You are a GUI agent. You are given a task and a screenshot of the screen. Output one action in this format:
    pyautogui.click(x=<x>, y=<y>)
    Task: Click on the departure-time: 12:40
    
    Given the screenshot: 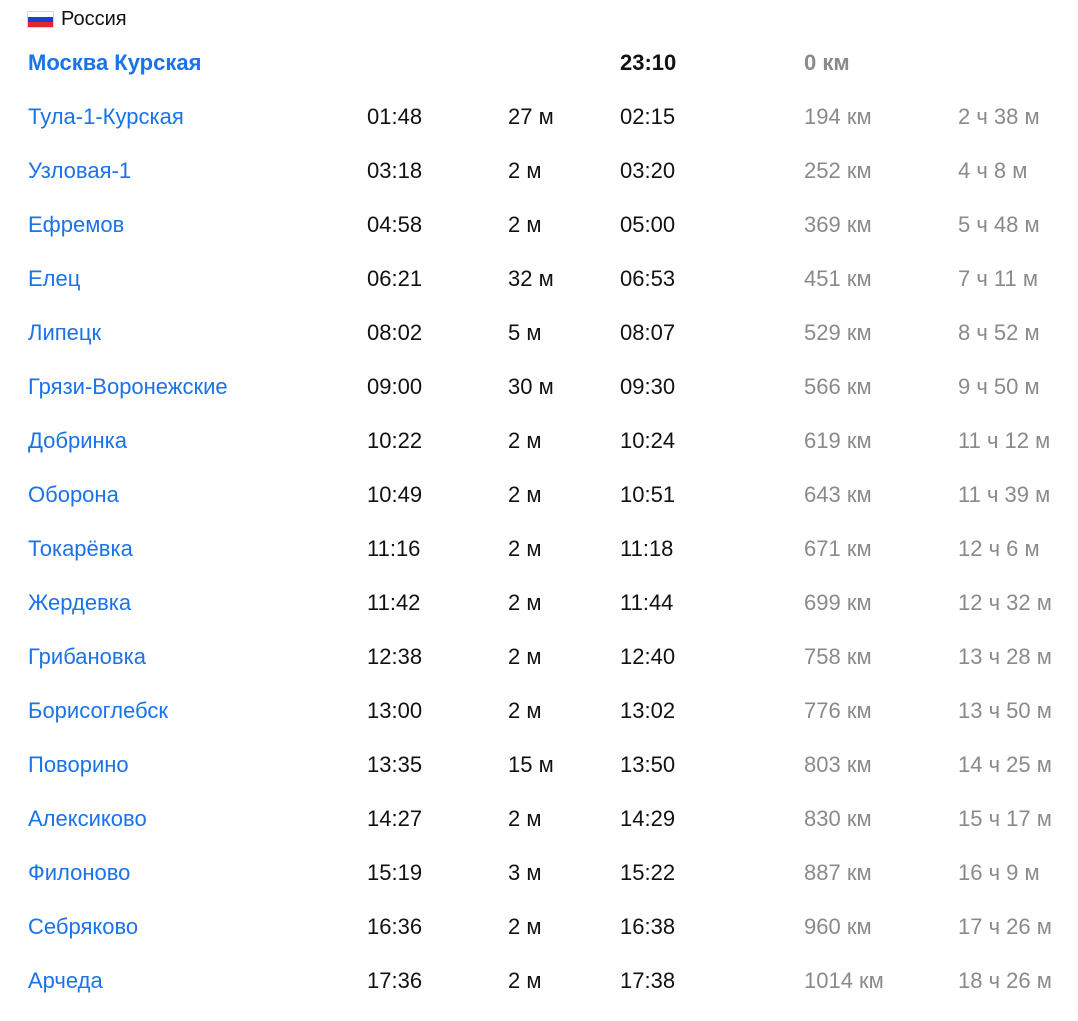 What is the action you would take?
    pyautogui.click(x=648, y=656)
    